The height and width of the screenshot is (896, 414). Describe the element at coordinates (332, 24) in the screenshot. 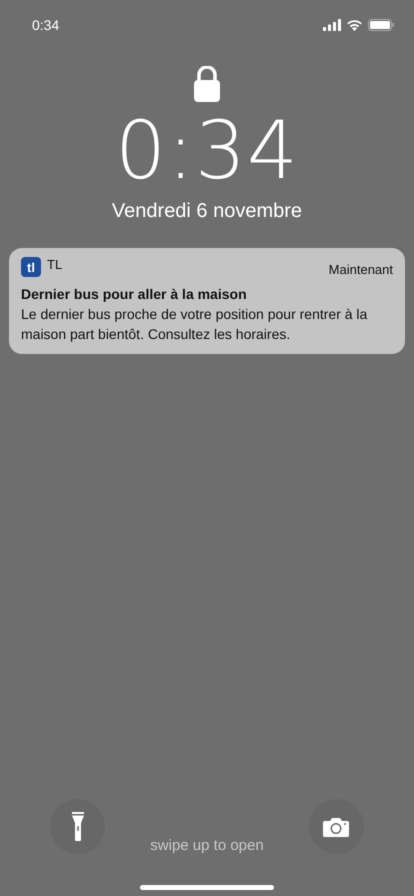

I see `signal-icon` at that location.